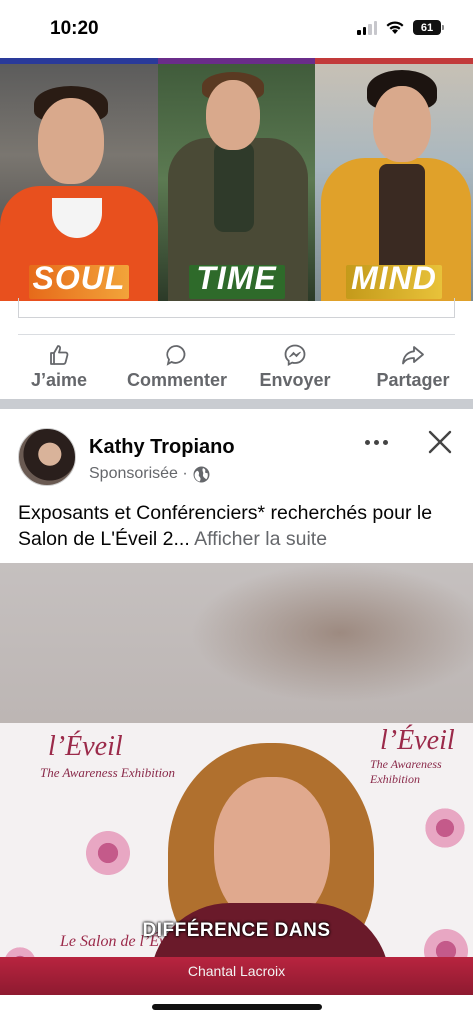 This screenshot has width=473, height=1023. I want to click on panel-label: SOUL, so click(79, 278).